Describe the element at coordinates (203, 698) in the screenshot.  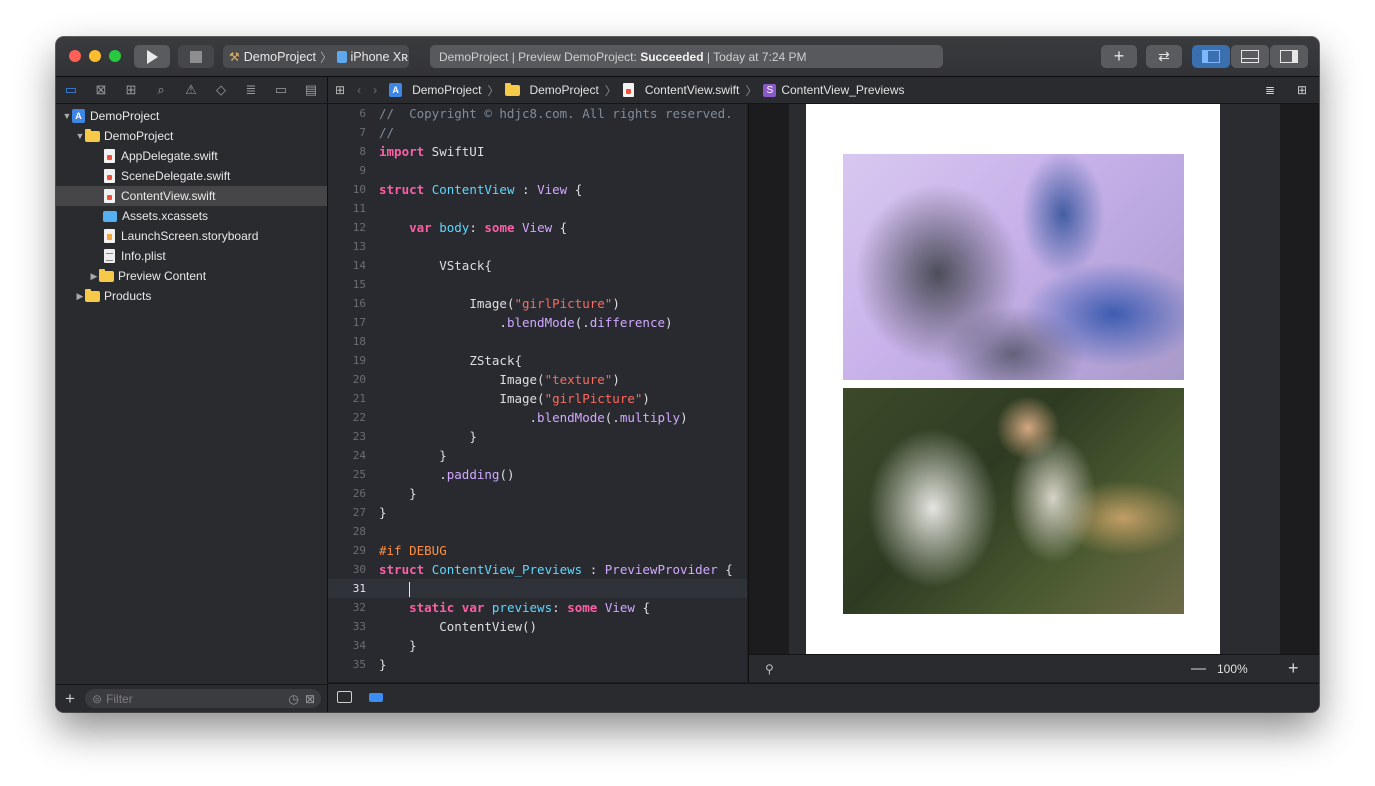
I see `filter-input: ⊜ Filter ◷ ⊠` at that location.